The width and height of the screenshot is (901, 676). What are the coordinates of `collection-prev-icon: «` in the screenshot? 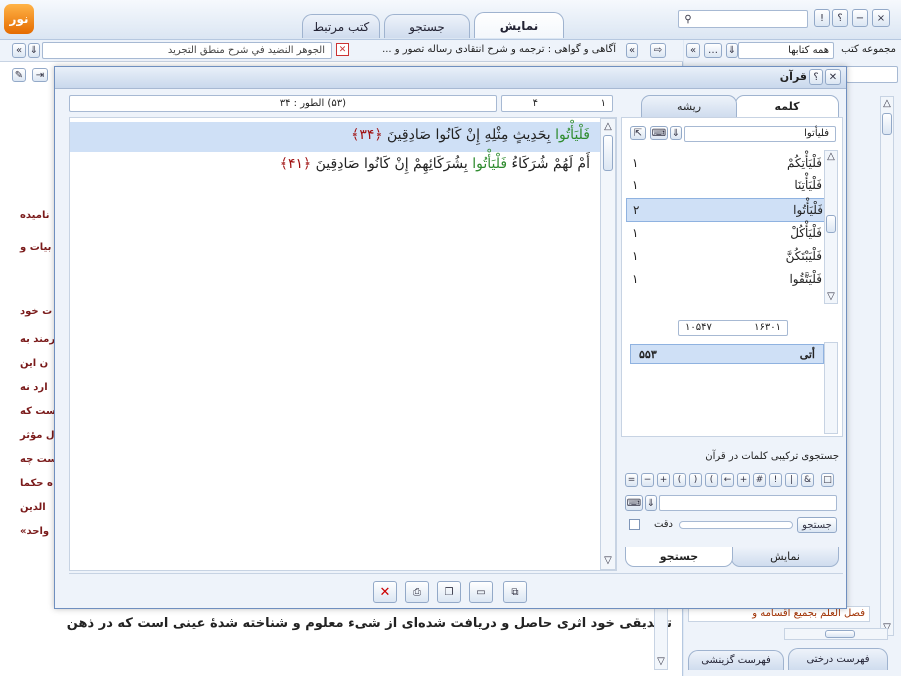 It's located at (693, 50).